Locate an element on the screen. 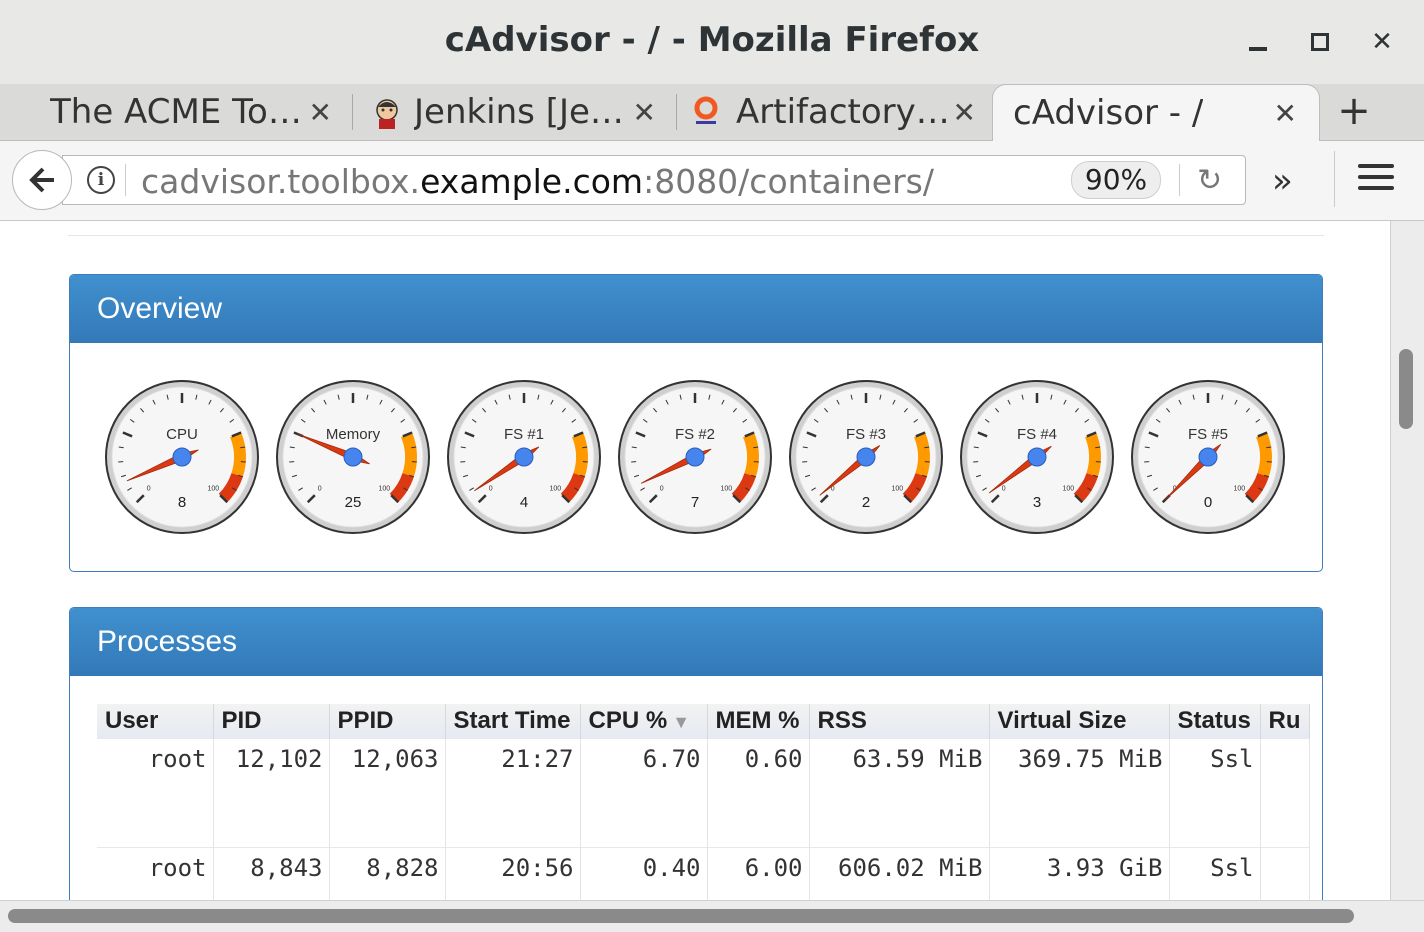 This screenshot has width=1424, height=932. reload-icon: ↻ is located at coordinates (1209, 180).